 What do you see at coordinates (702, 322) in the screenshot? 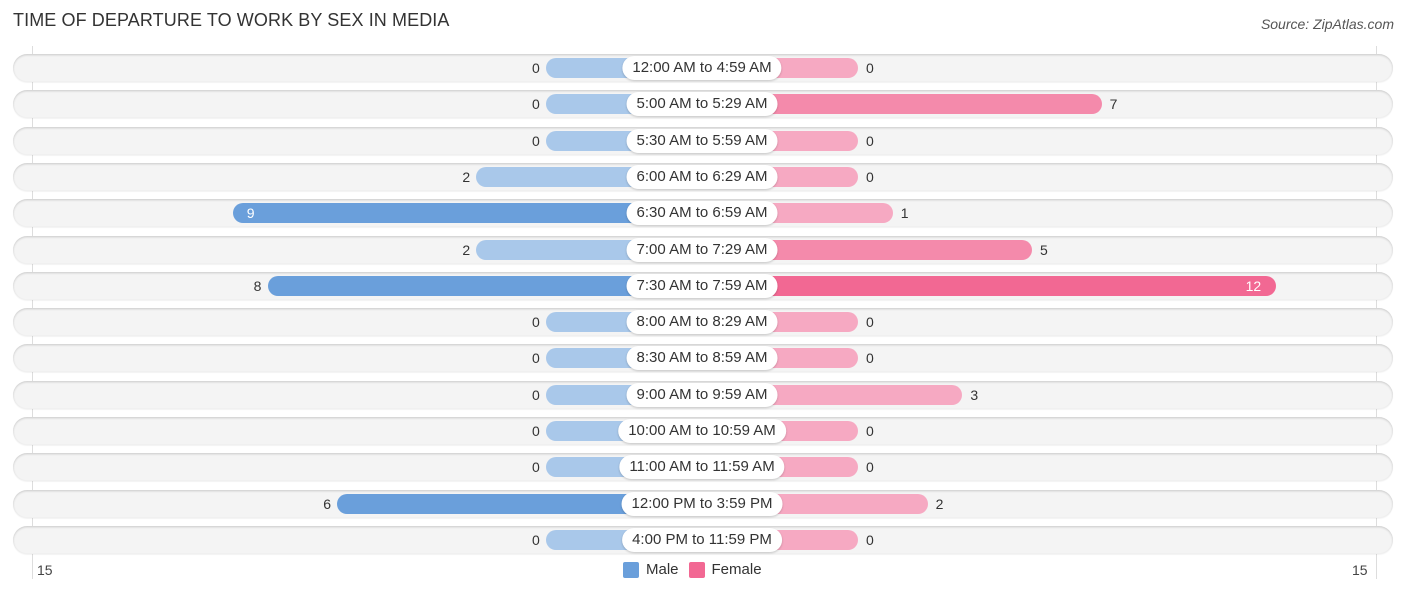
I see `category-label: 8:00 AM to 8:29 AM` at bounding box center [702, 322].